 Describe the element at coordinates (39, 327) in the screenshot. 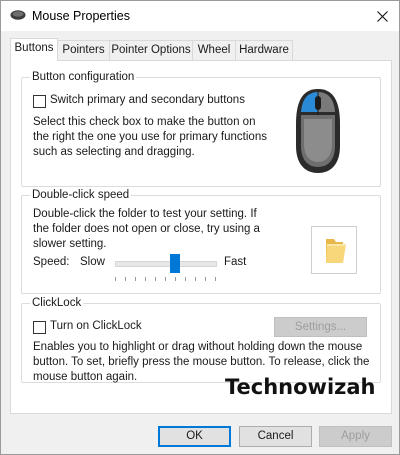

I see `clicklock-checkbox` at that location.